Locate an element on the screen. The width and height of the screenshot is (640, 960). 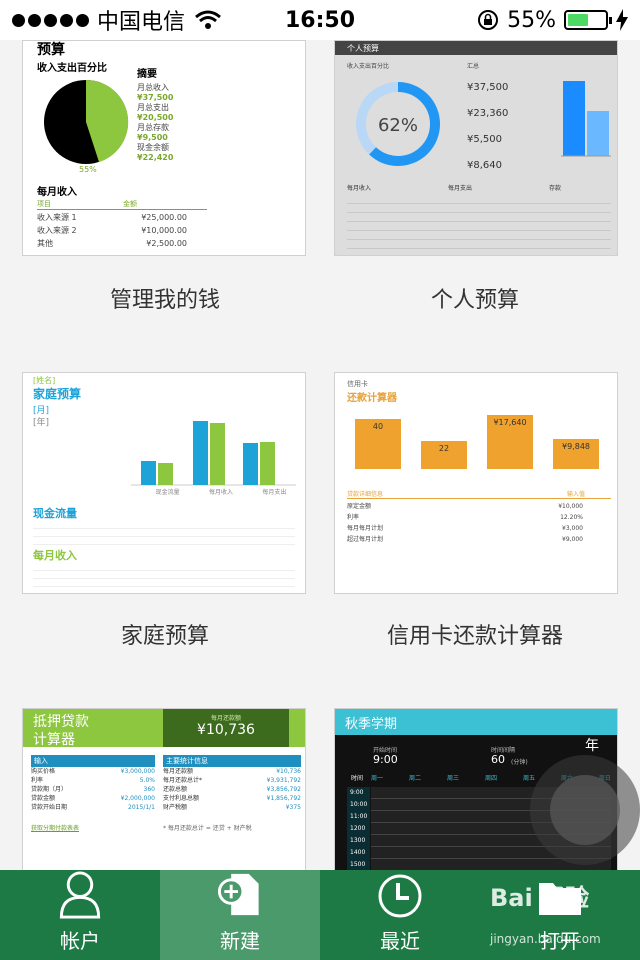
tab-recent: 最近 is located at coordinates (400, 915).